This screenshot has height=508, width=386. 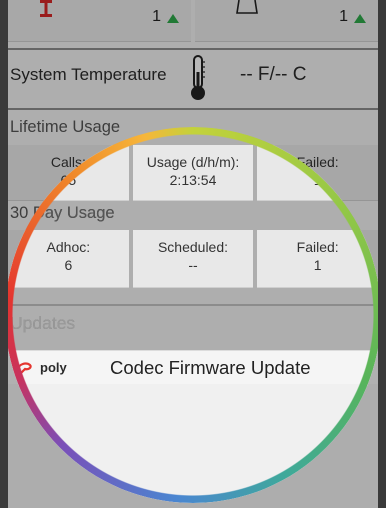 I want to click on thirty-day-failed-cell: Failed: 1, so click(x=318, y=259).